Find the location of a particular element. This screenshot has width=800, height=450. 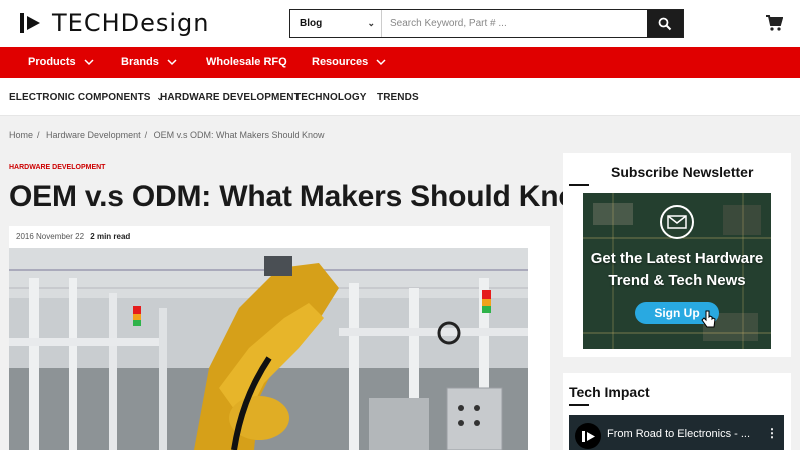

search-icon is located at coordinates (665, 23).